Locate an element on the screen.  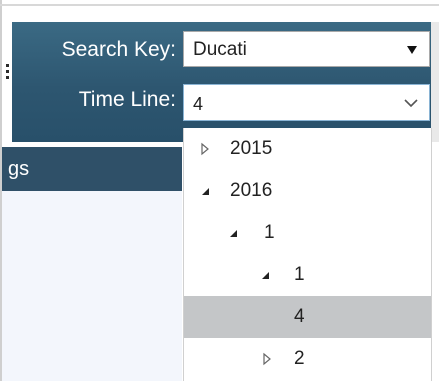
tree-item-2015: 2015 is located at coordinates (307, 149).